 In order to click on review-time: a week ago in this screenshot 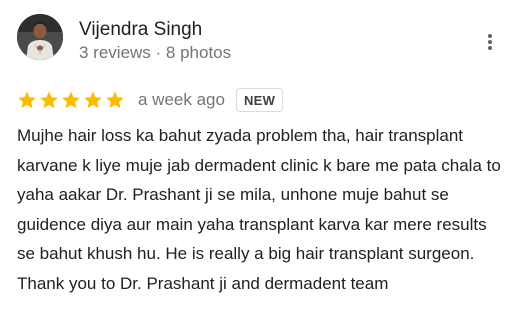, I will do `click(181, 99)`.